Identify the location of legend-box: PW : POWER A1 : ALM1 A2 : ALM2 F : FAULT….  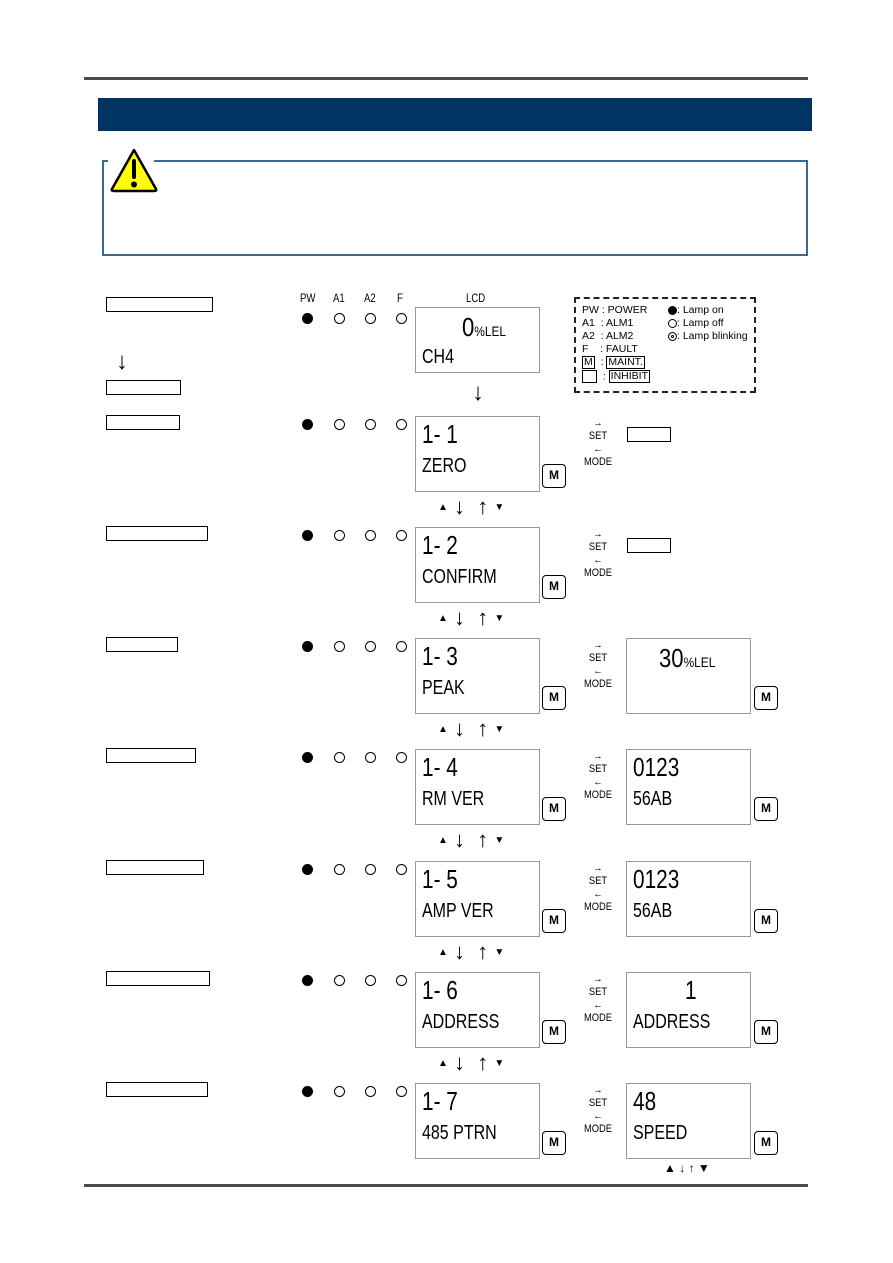
(665, 345).